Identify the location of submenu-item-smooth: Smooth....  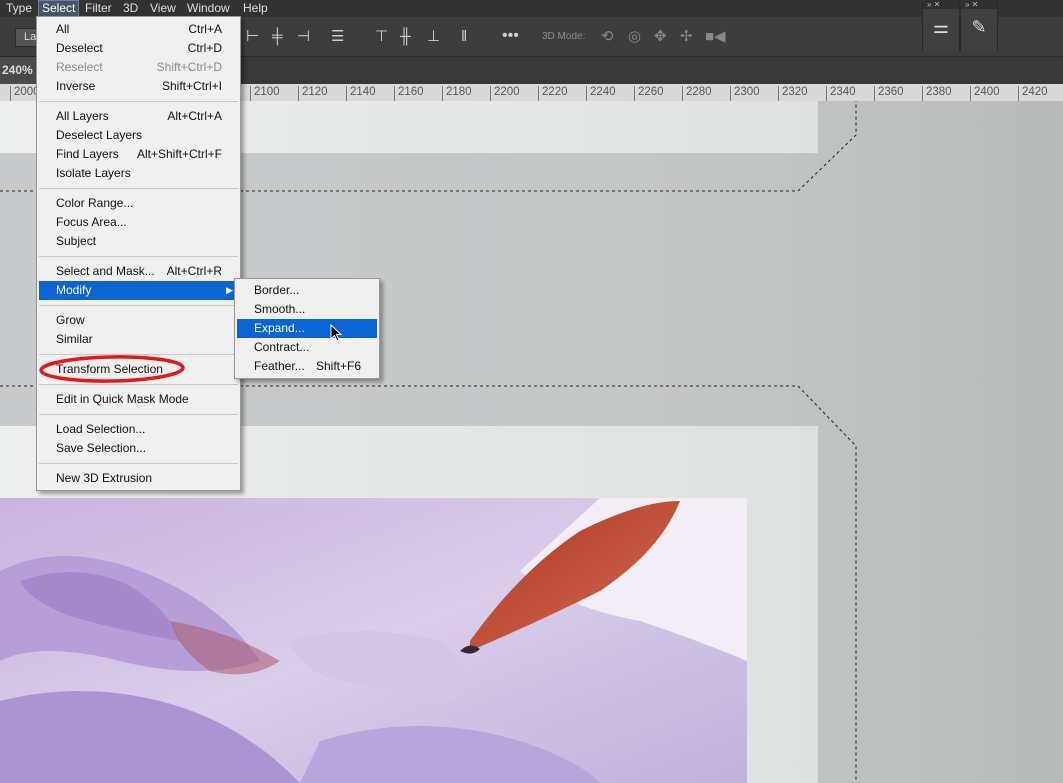
(307, 309).